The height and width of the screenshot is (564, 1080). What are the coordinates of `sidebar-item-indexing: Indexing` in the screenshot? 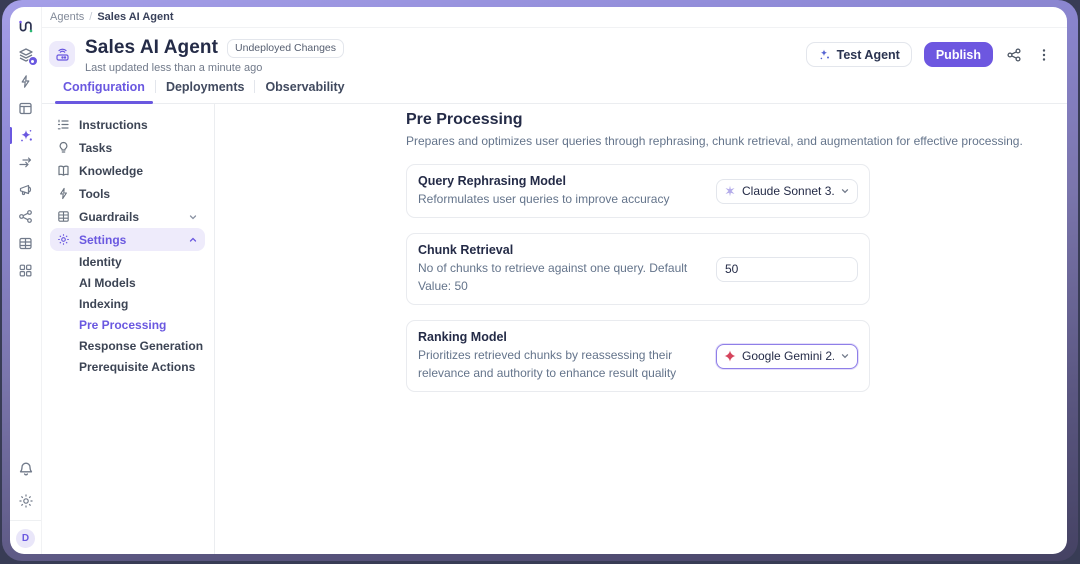 It's located at (127, 303).